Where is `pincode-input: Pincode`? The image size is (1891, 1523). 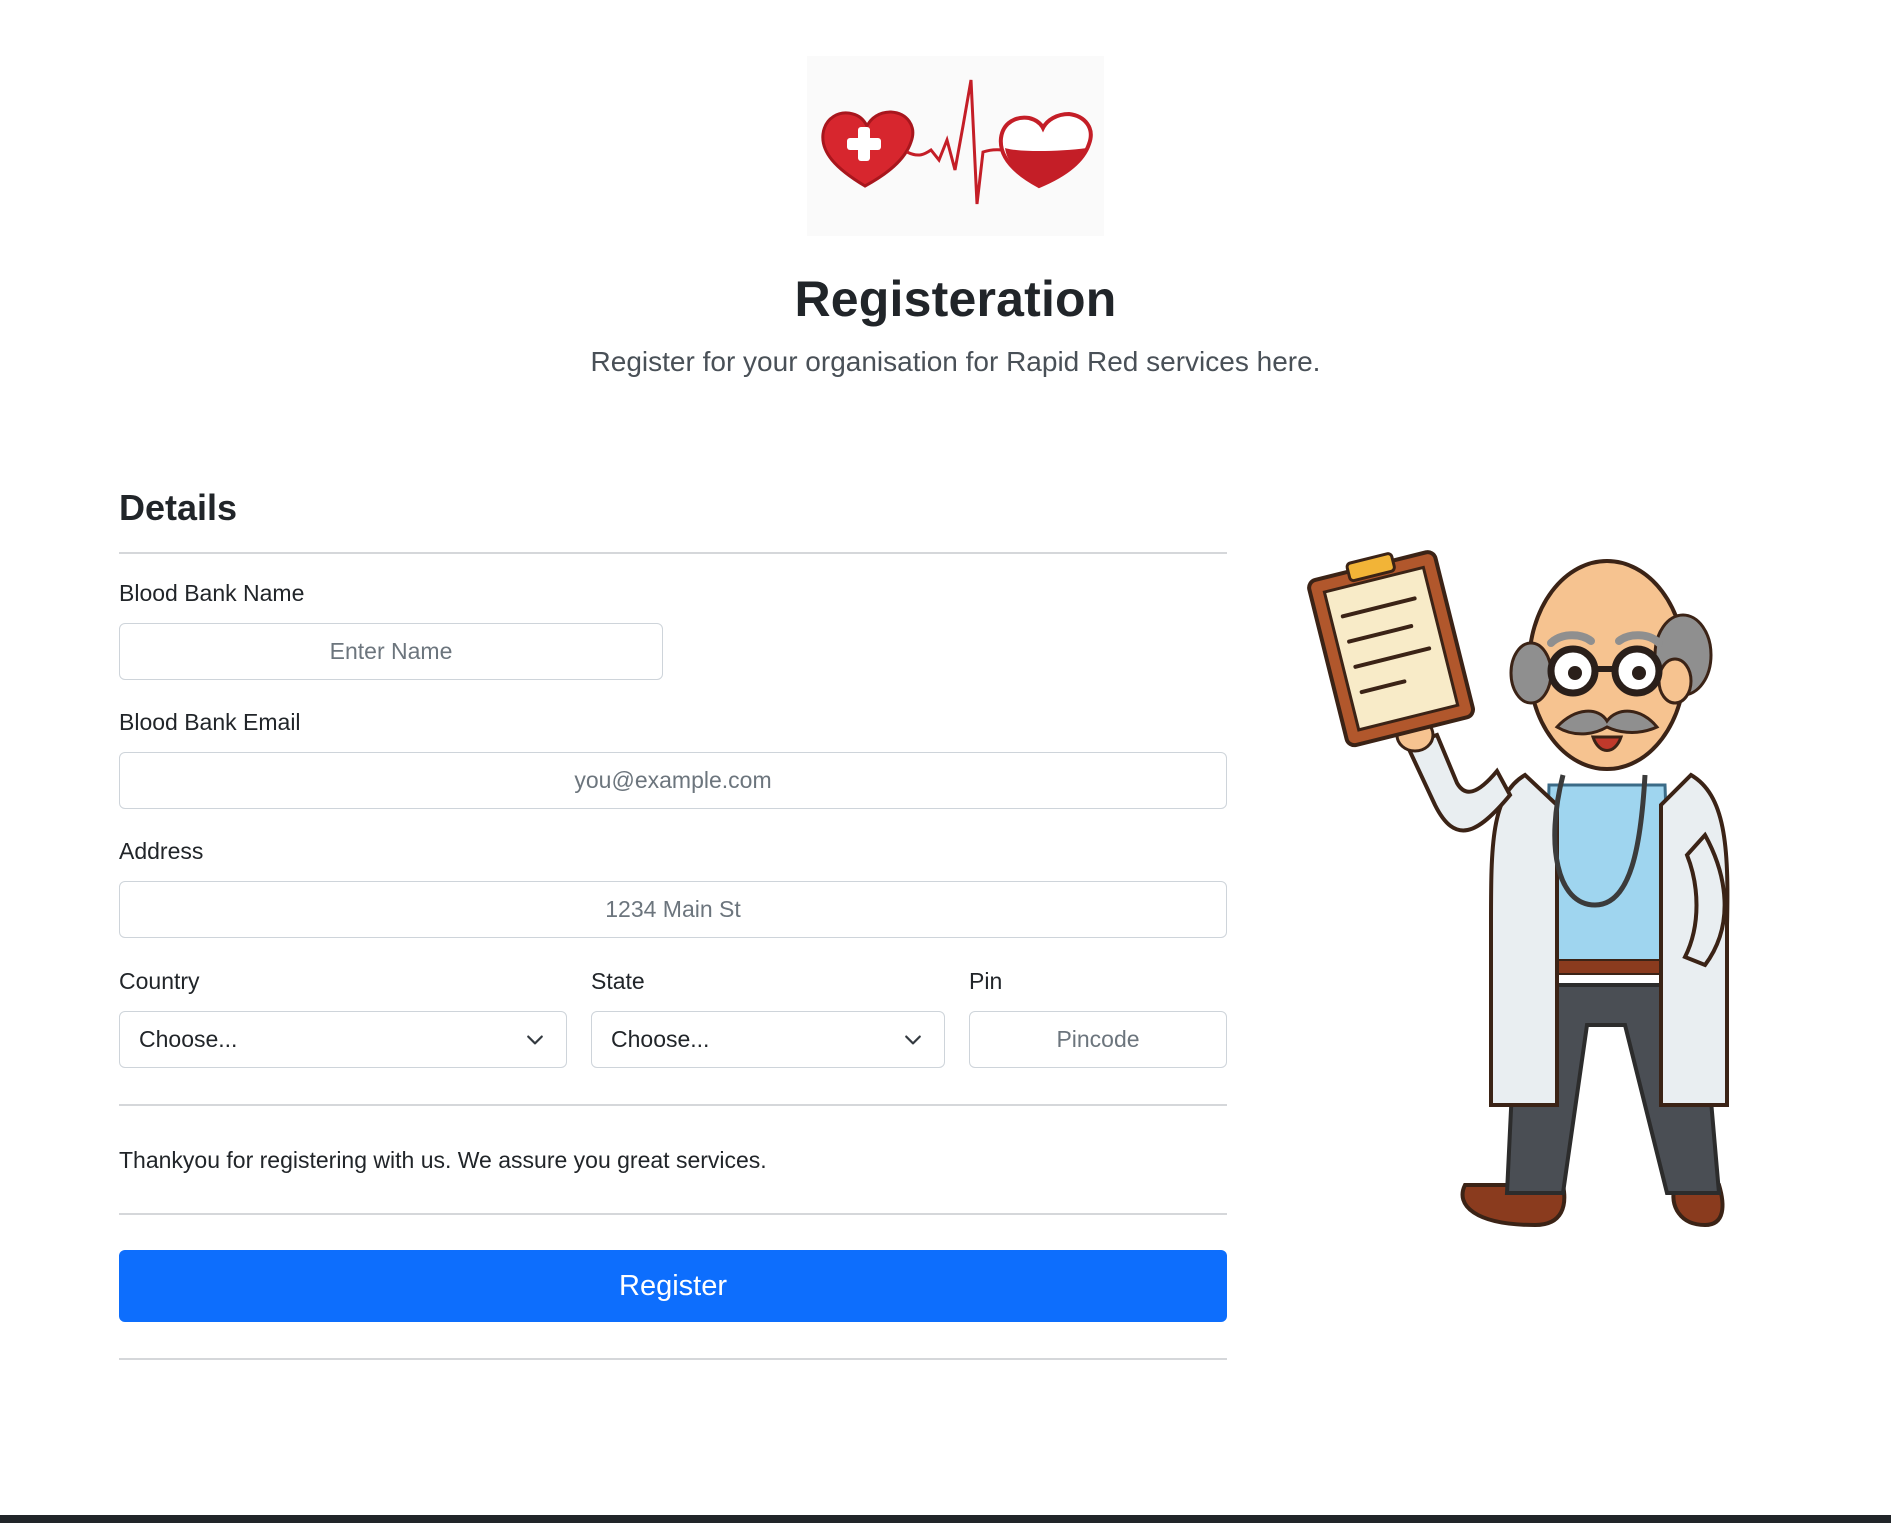 pincode-input: Pincode is located at coordinates (1098, 1039).